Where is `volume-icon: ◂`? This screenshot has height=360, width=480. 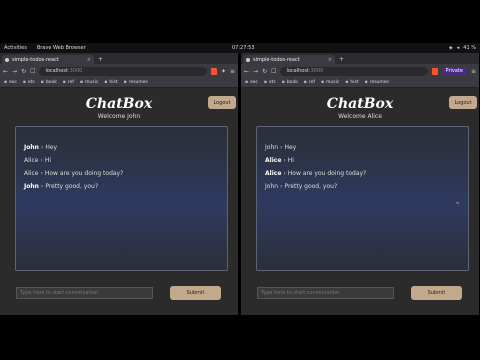 volume-icon: ◂ is located at coordinates (458, 48).